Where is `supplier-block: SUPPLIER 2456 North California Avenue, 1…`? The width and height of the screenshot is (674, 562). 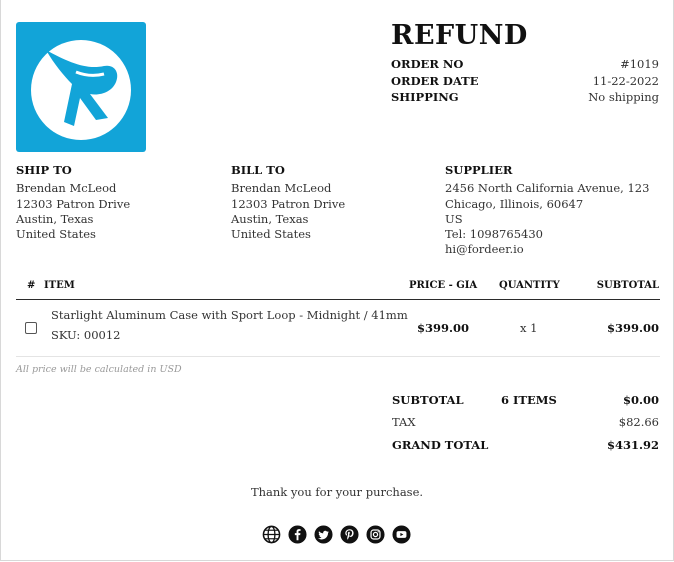 supplier-block: SUPPLIER 2456 North California Avenue, 1… is located at coordinates (547, 210).